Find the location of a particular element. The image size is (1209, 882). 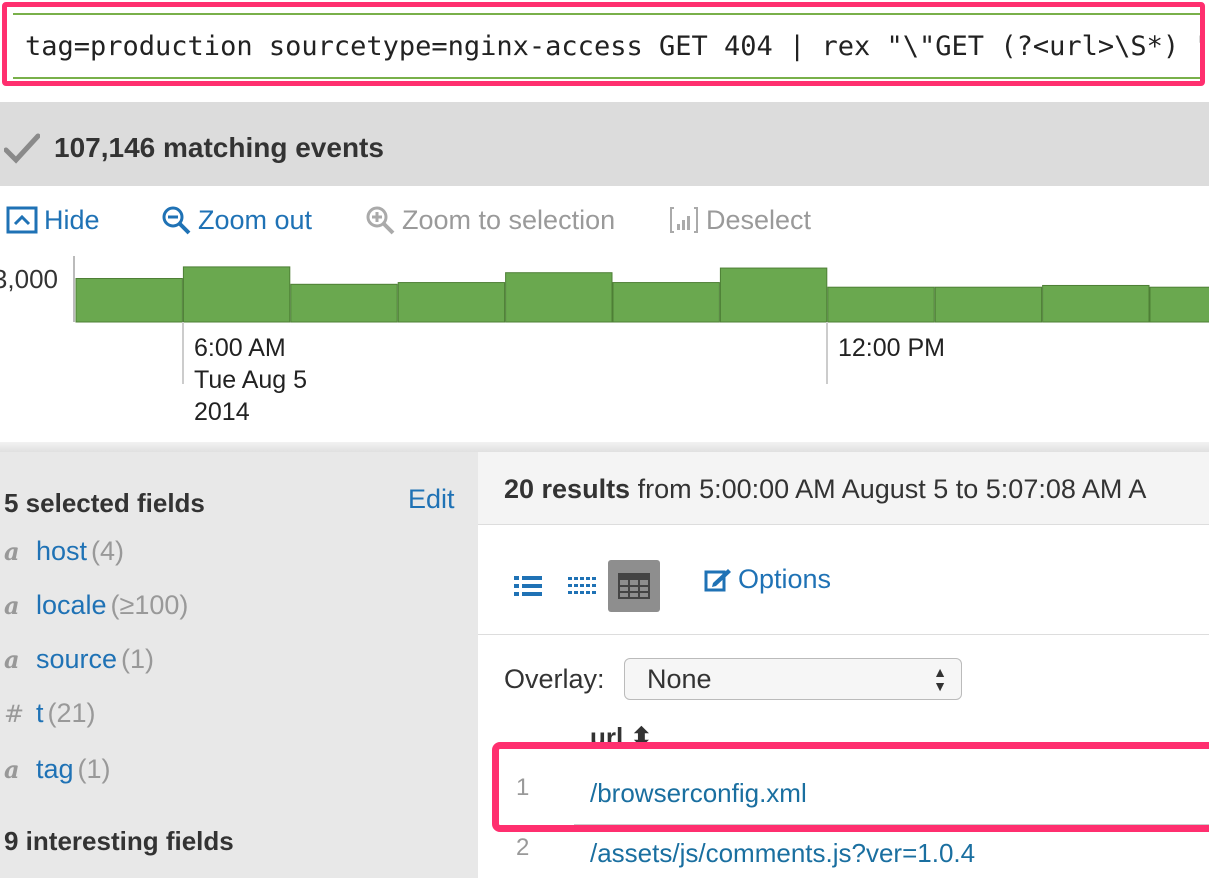

results-count: 20 results is located at coordinates (567, 489).